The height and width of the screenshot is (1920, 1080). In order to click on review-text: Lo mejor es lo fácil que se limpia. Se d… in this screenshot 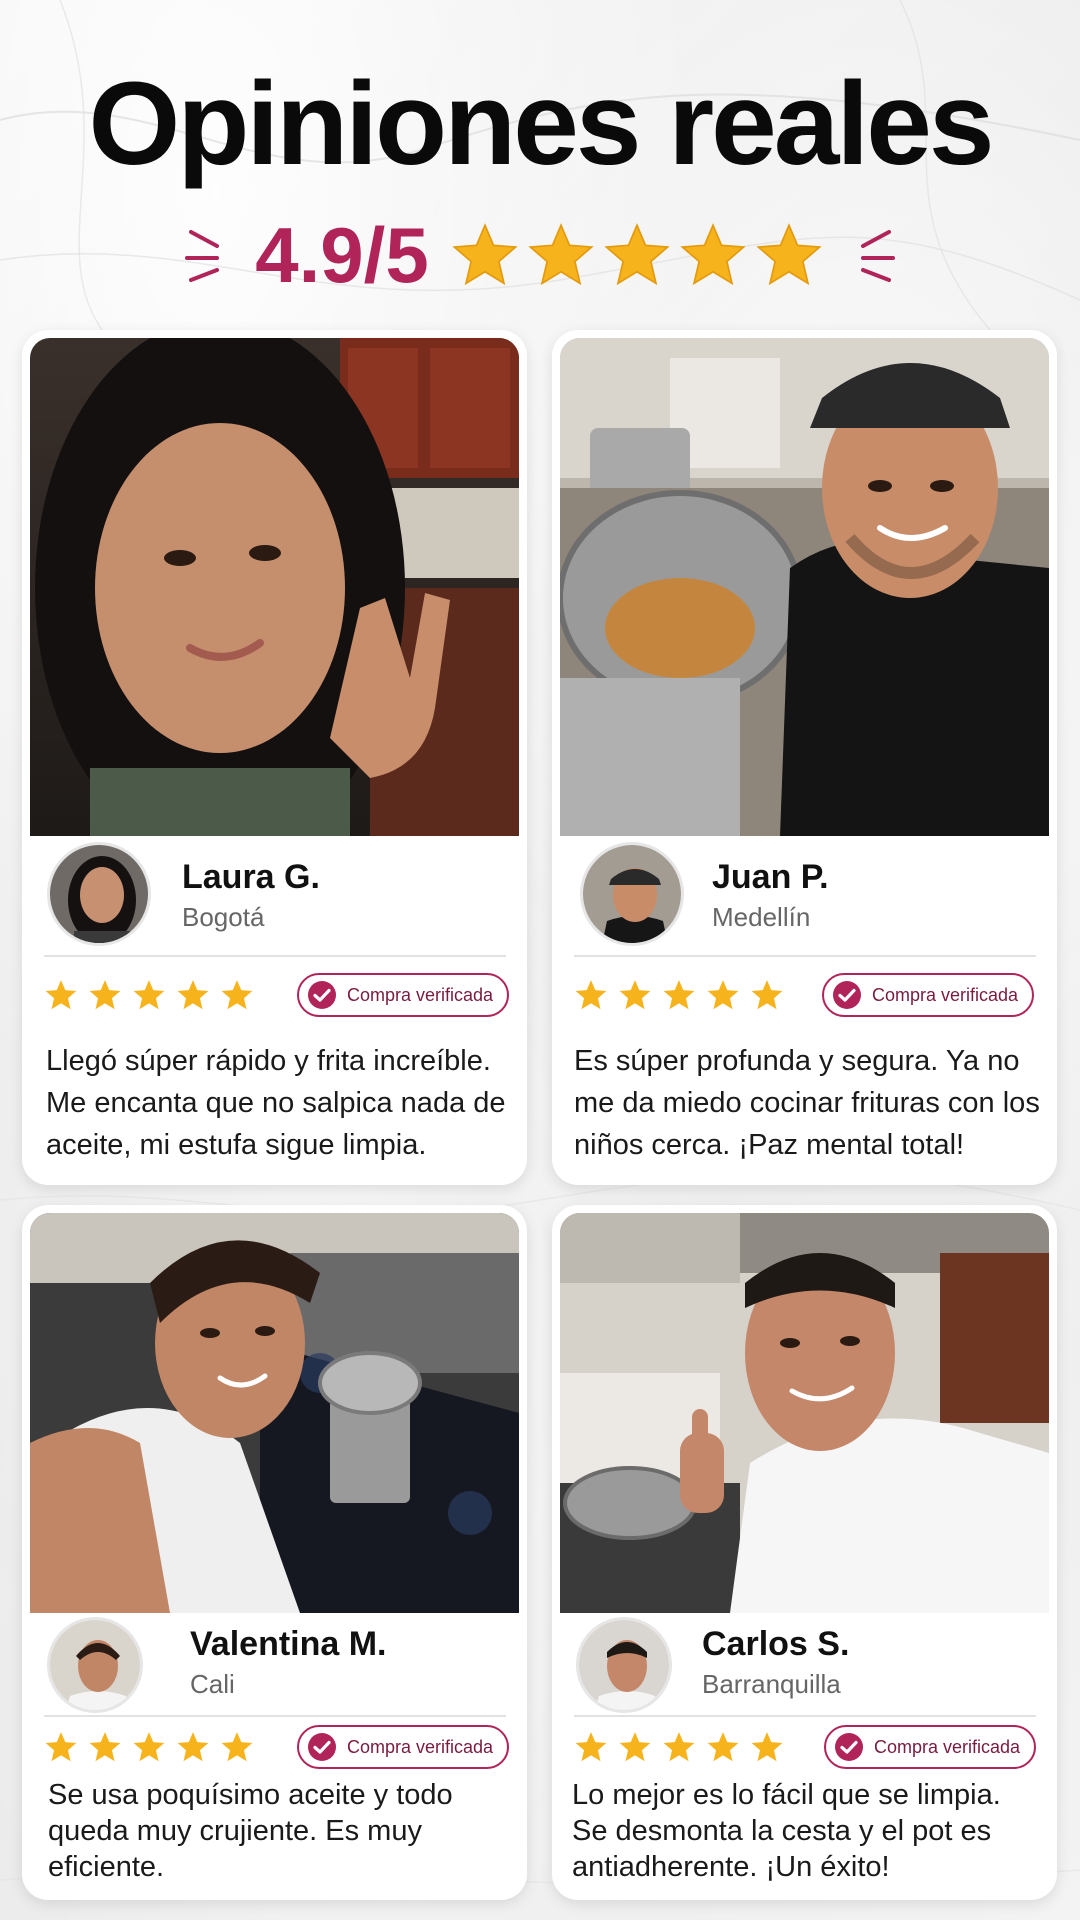, I will do `click(786, 1831)`.